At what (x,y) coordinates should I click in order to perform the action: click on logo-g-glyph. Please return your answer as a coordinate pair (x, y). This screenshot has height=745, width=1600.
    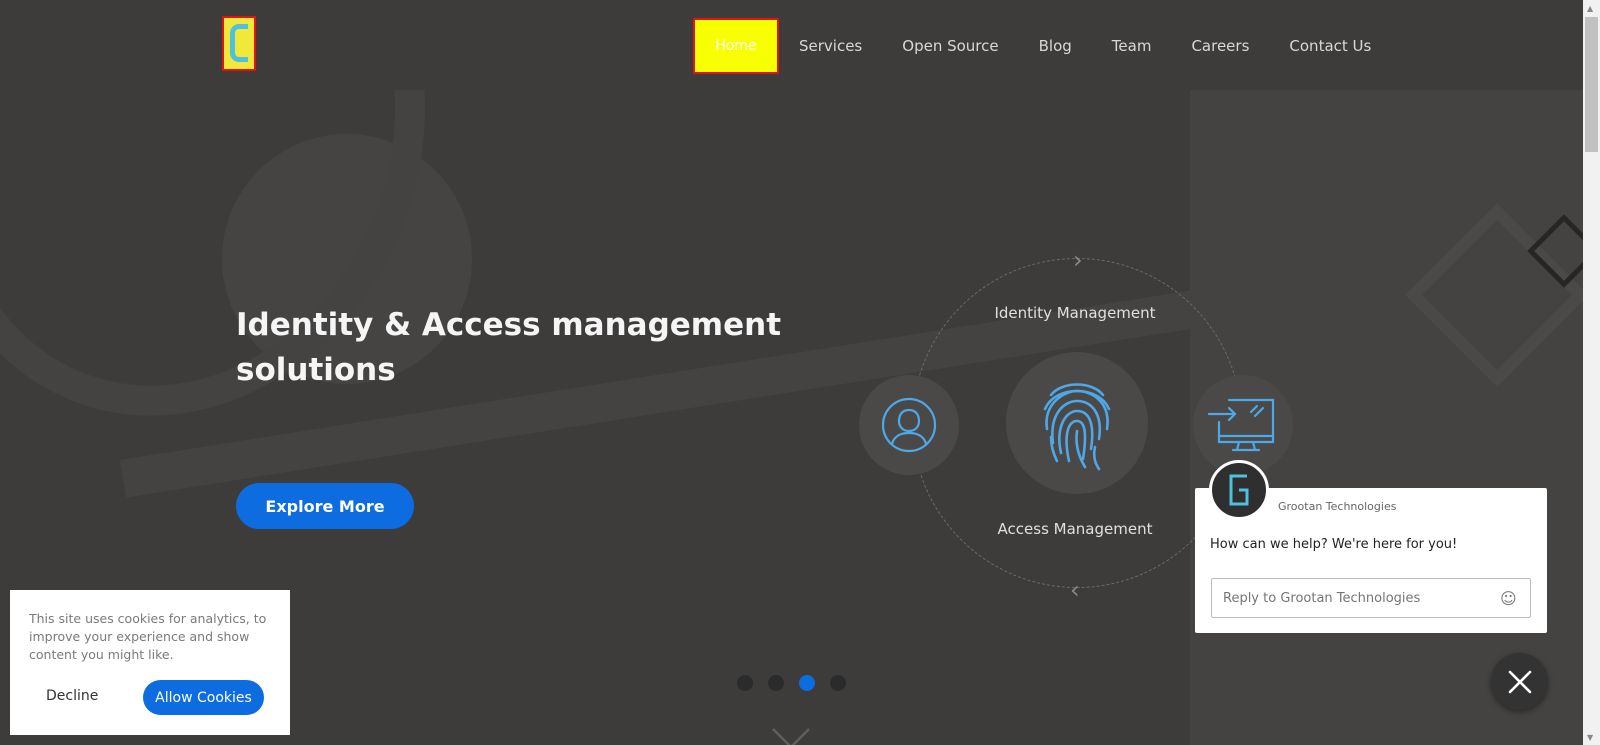
    Looking at the image, I should click on (239, 43).